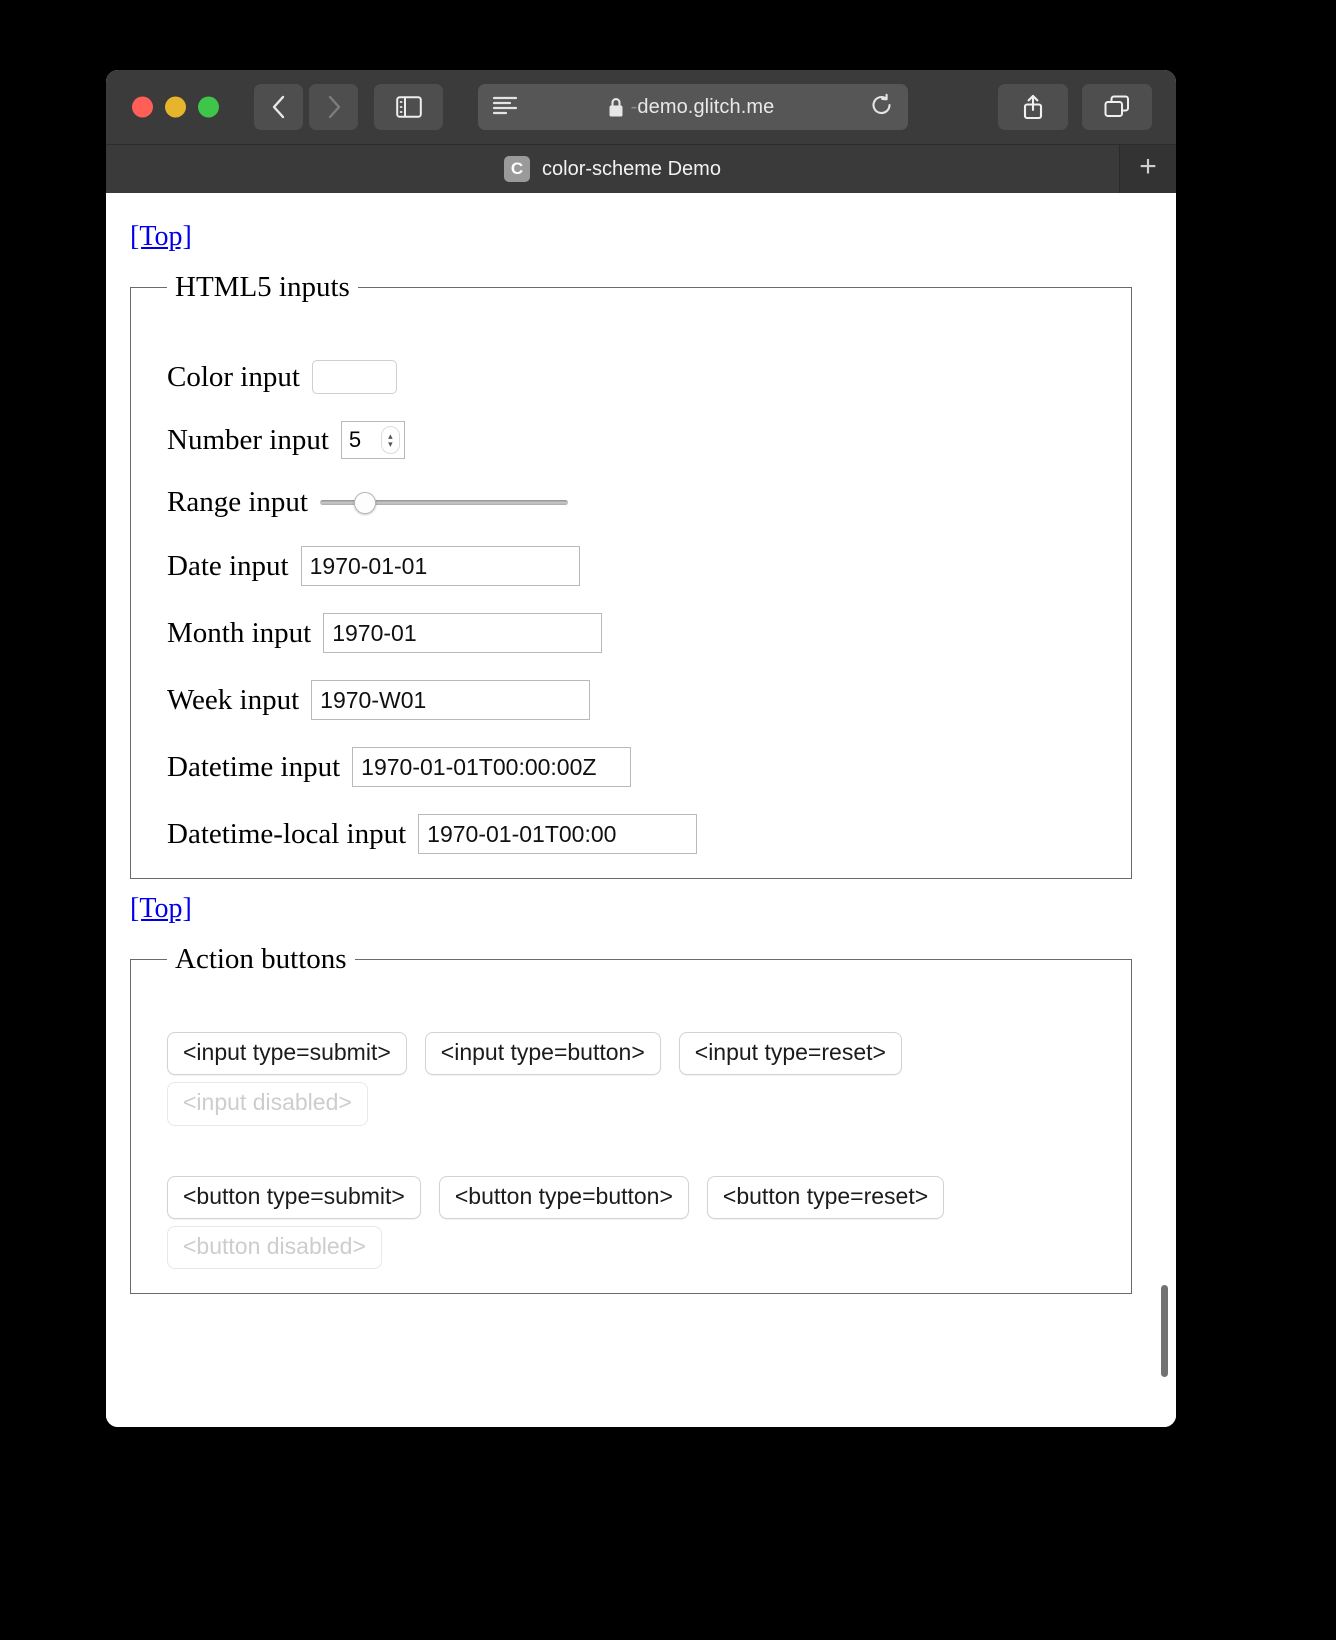 The width and height of the screenshot is (1336, 1640). I want to click on tab-strip: C color-scheme Demo +, so click(641, 169).